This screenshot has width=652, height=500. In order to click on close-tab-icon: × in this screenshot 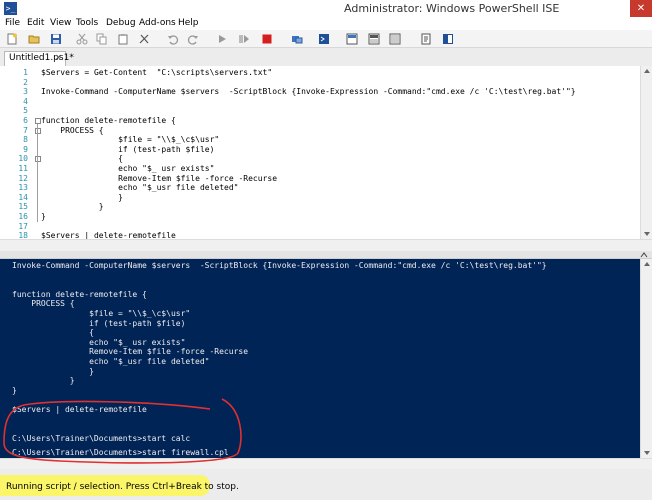, I will do `click(58, 58)`.